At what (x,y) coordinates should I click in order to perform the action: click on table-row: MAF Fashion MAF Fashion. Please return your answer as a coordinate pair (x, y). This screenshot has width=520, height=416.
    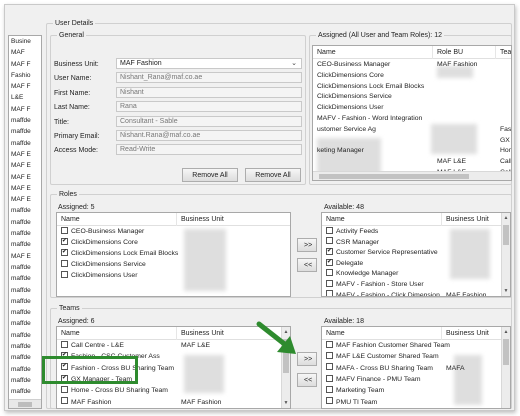
    Looking at the image, I should click on (170, 403).